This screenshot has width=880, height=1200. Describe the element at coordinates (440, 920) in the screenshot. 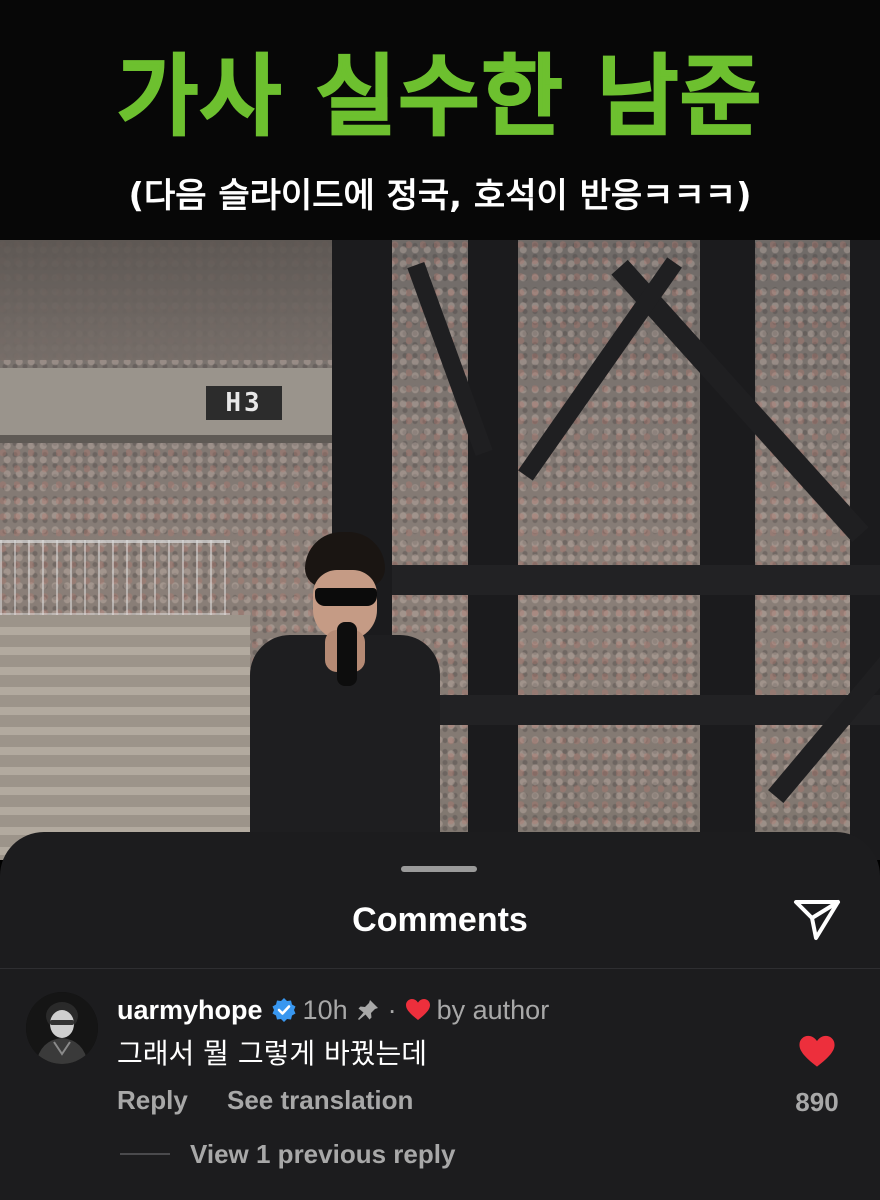

I see `comments-title: Comments` at that location.